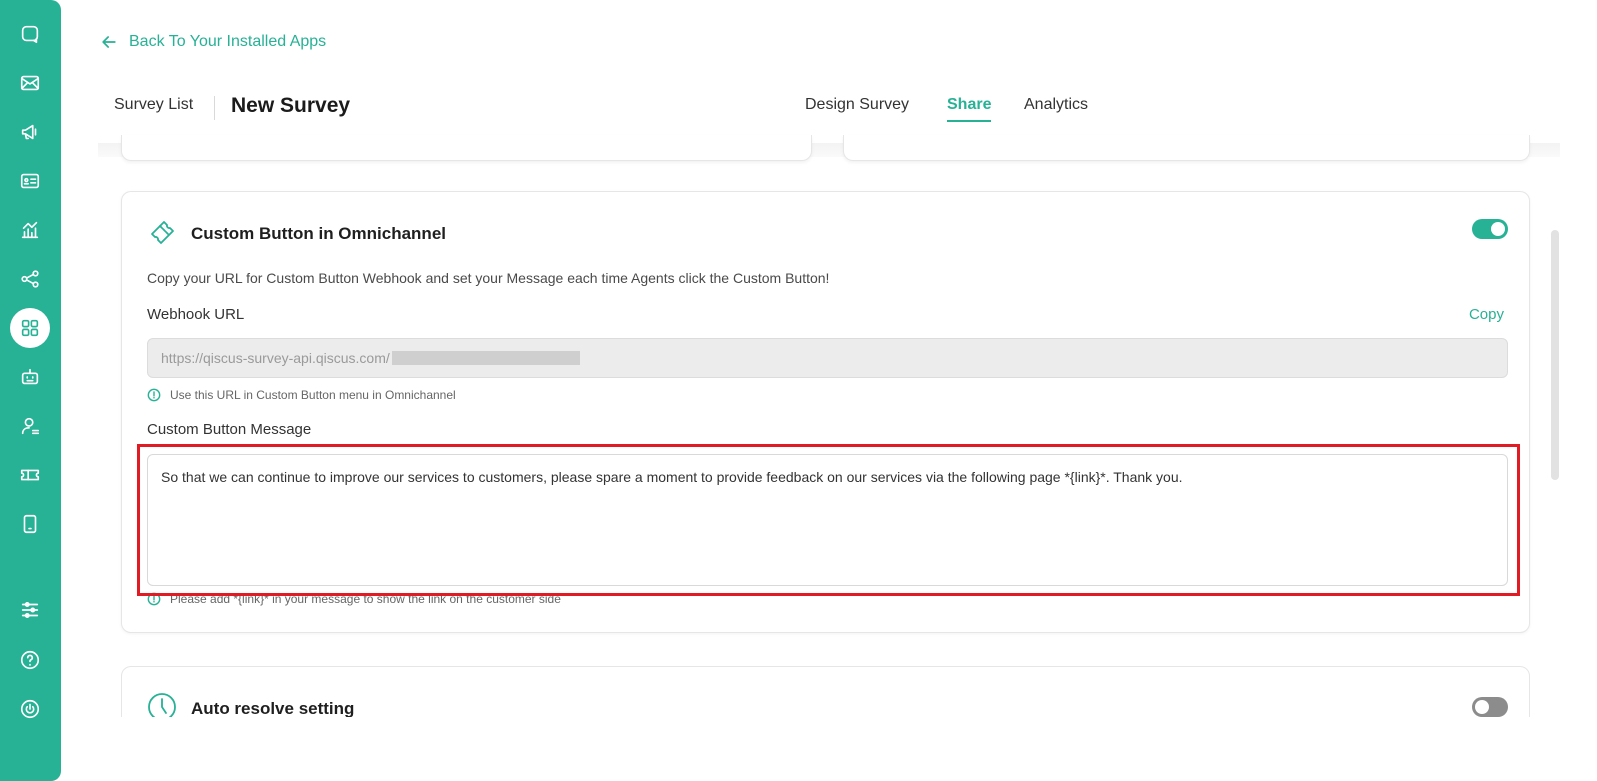 This screenshot has width=1597, height=781. I want to click on chat-icon, so click(30, 34).